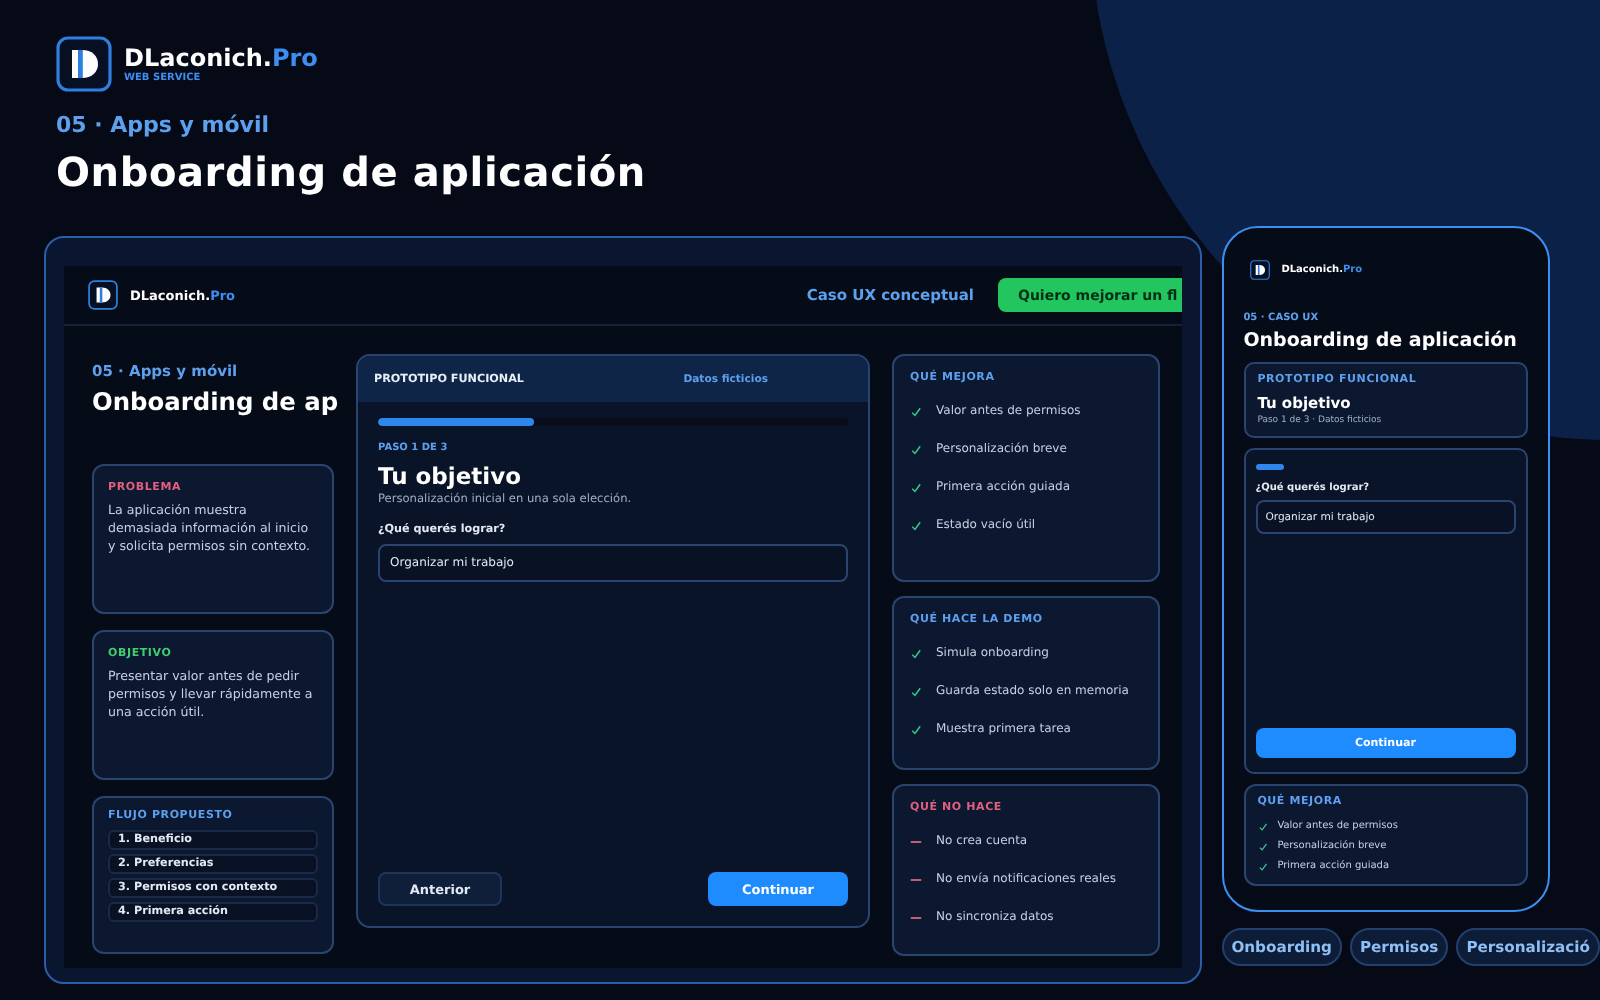 This screenshot has height=1000, width=1600. What do you see at coordinates (215, 404) in the screenshot?
I see `page-title: Onboarding de ap` at bounding box center [215, 404].